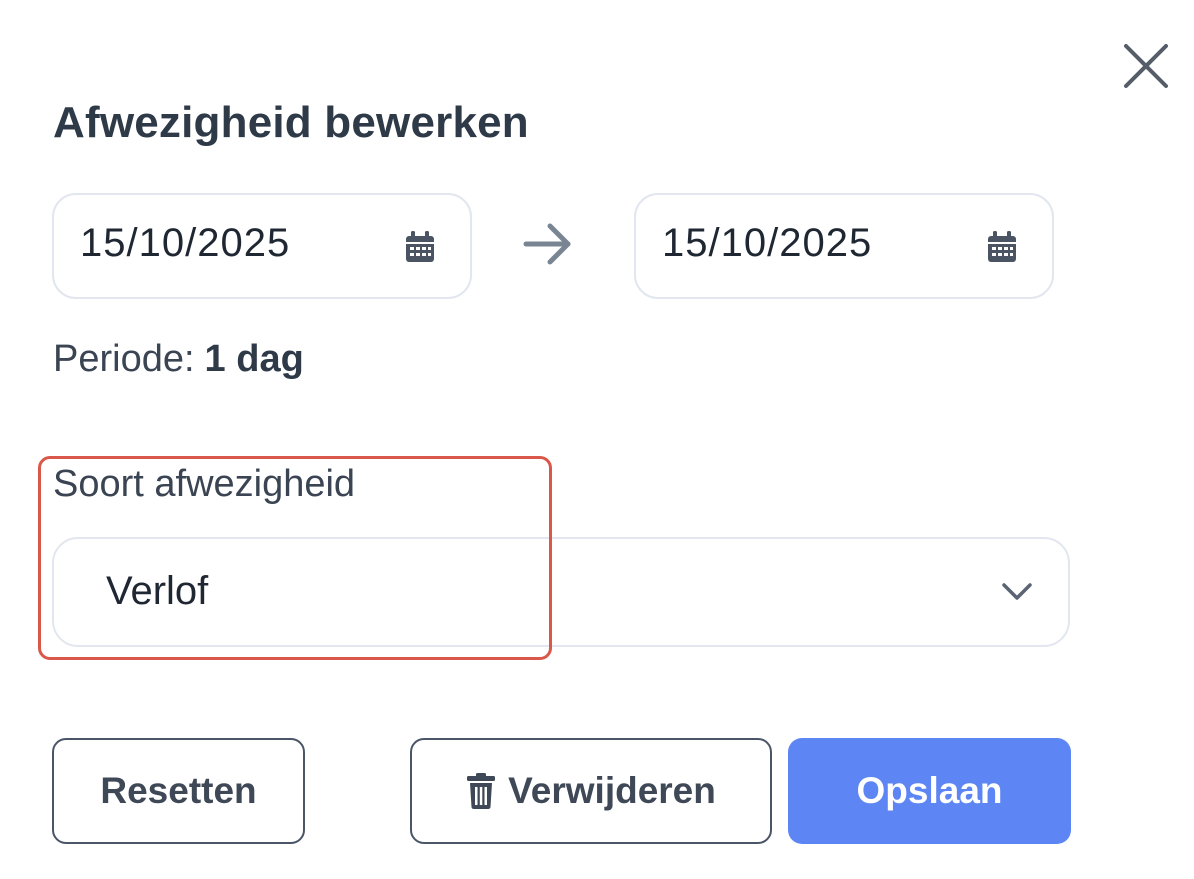 The image size is (1194, 879). What do you see at coordinates (767, 243) in the screenshot?
I see `end-date-value: 15/10/2025` at bounding box center [767, 243].